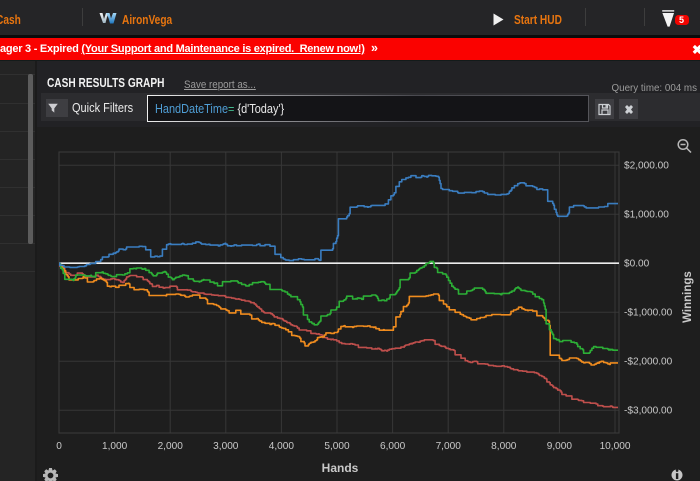  Describe the element at coordinates (282, 446) in the screenshot. I see `svg-text: 4,000` at that location.